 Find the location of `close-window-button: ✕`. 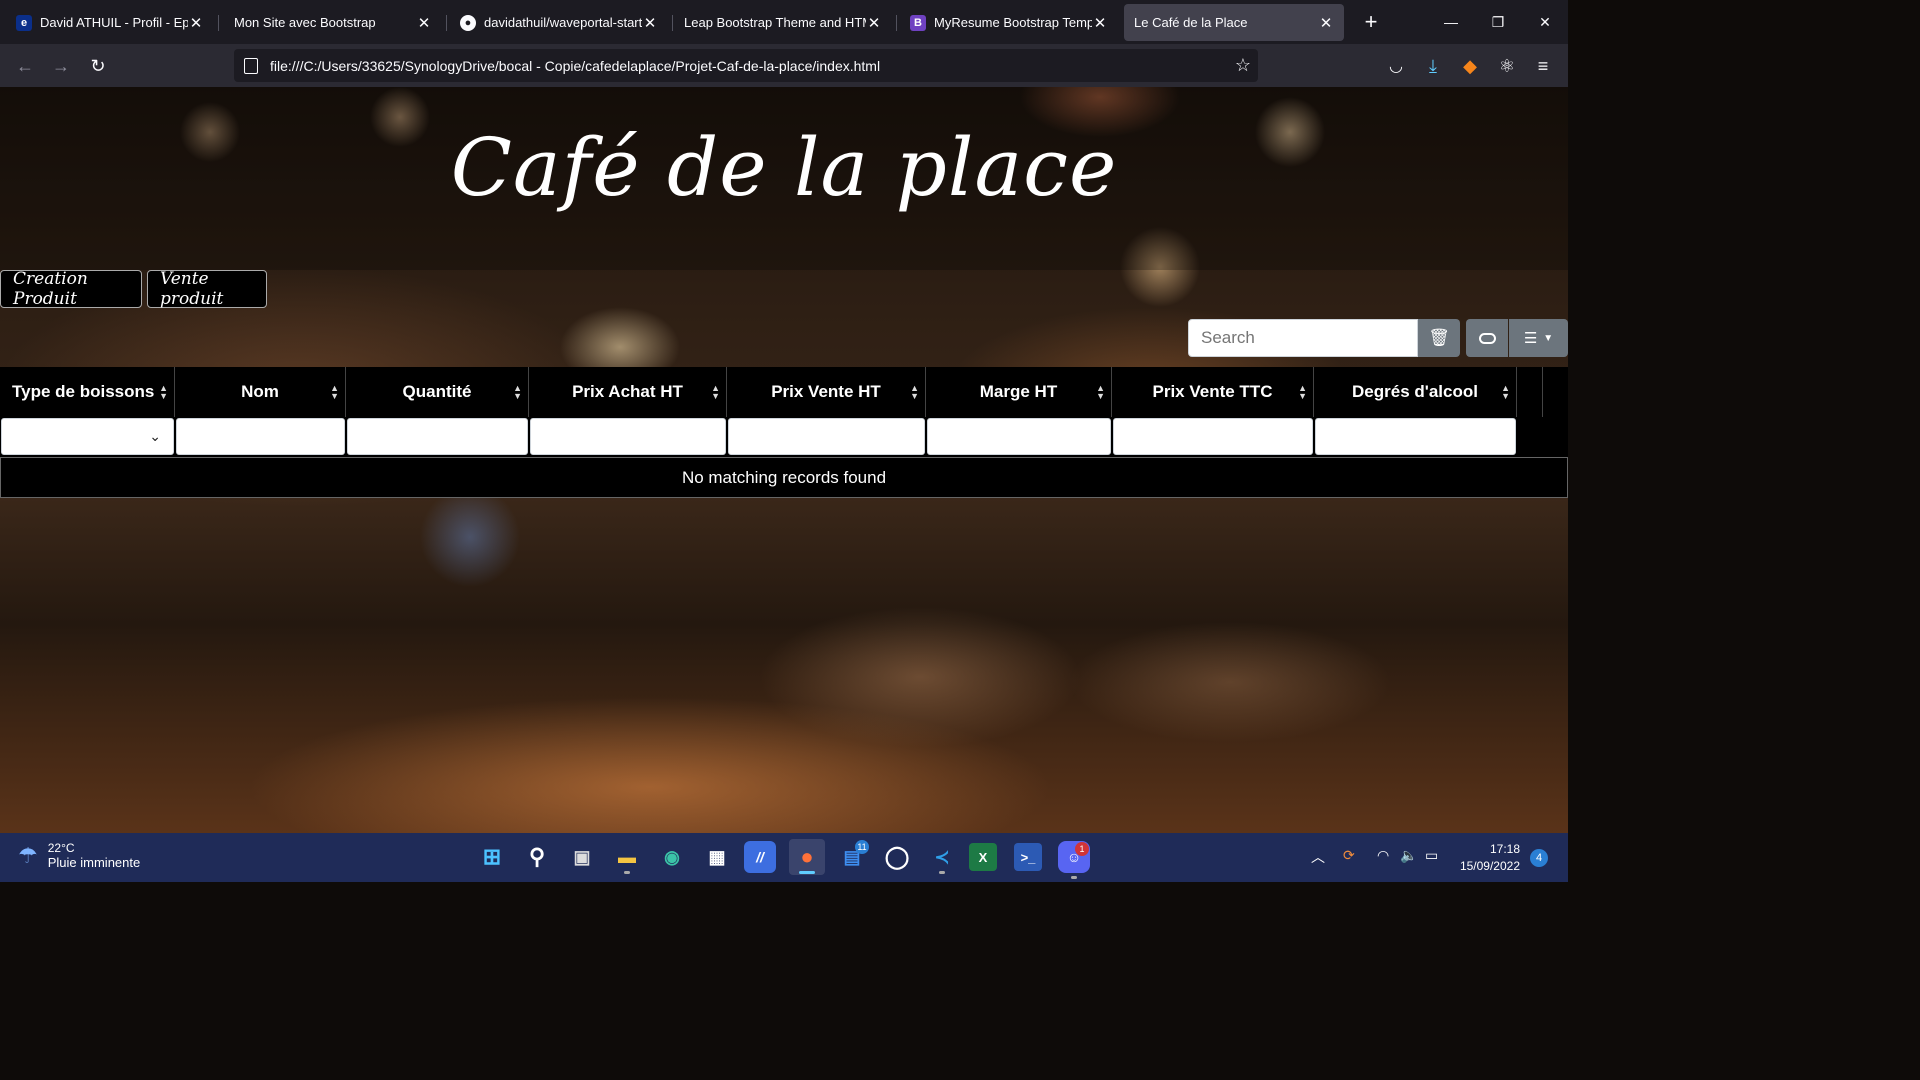

close-window-button: ✕ is located at coordinates (1545, 22).